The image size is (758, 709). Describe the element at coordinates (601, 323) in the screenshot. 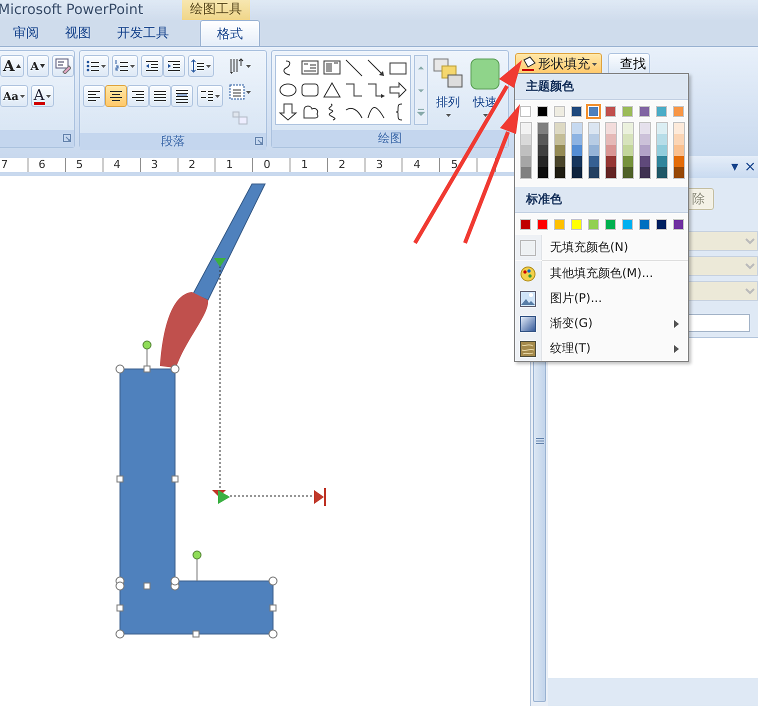

I see `menu-item: 渐变(G)` at that location.